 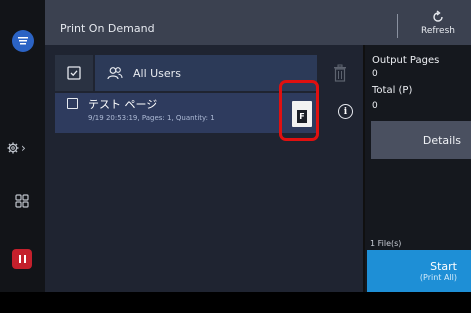 I want to click on output-pages-value: 0, so click(x=375, y=74).